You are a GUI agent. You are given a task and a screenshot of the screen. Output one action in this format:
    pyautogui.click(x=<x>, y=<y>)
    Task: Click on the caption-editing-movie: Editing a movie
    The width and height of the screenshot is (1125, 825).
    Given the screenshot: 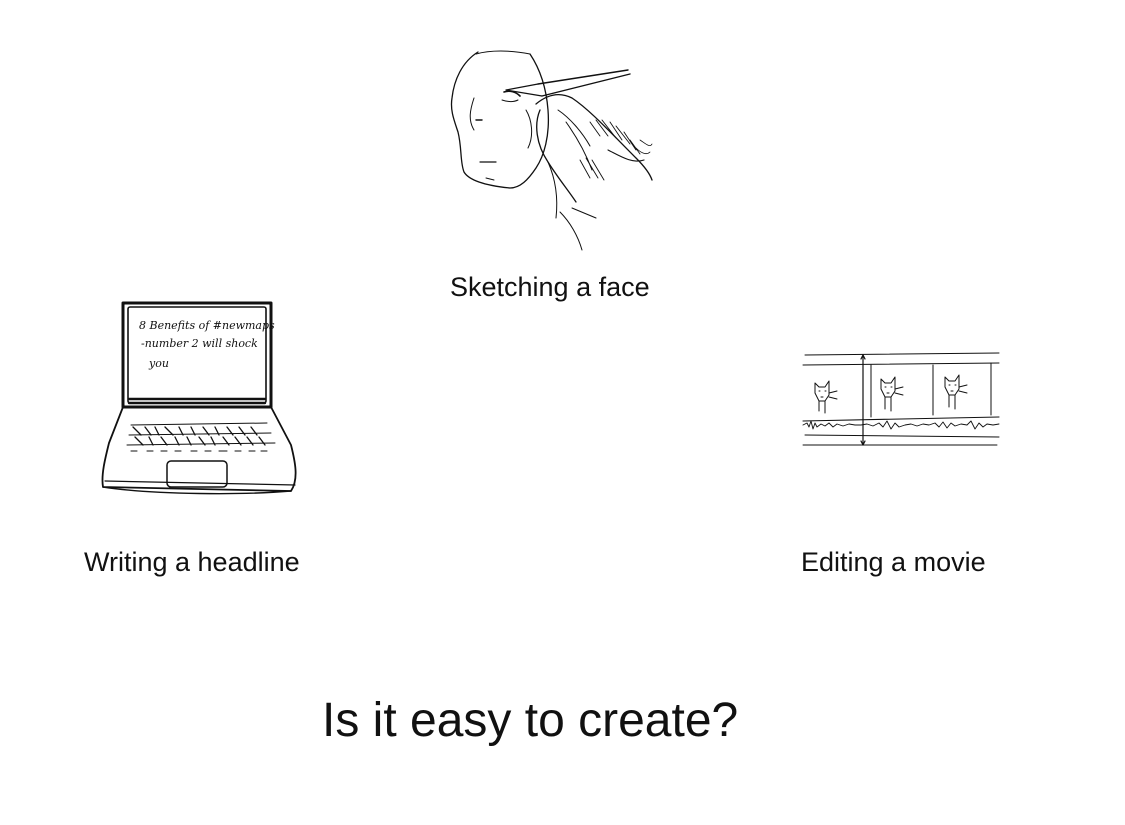 What is the action you would take?
    pyautogui.click(x=893, y=562)
    